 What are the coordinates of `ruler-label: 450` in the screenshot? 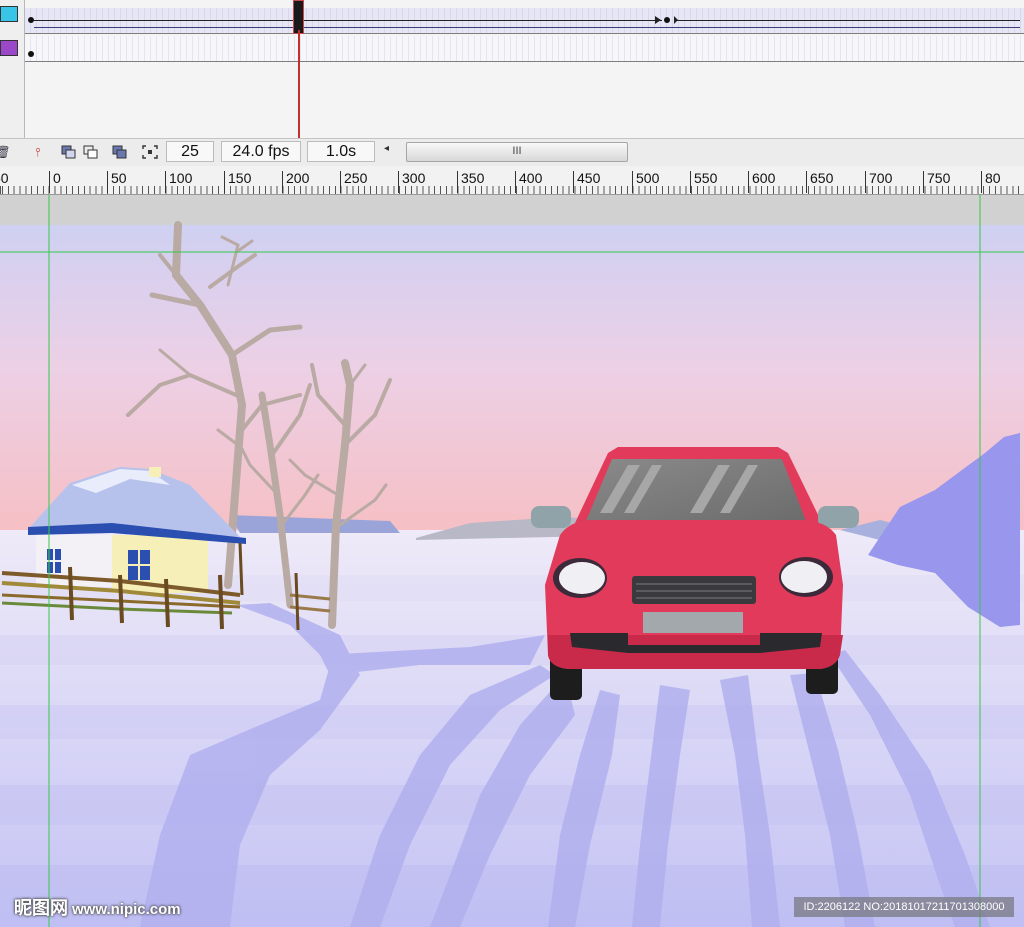 It's located at (586, 182).